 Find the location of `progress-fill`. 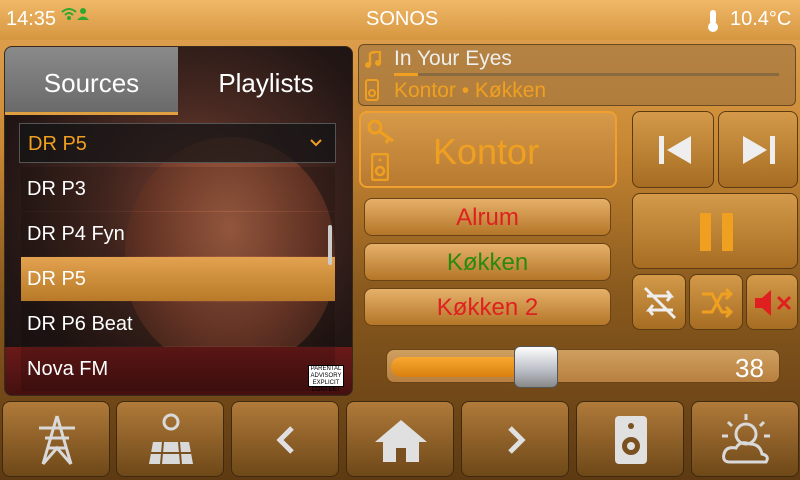

progress-fill is located at coordinates (406, 74).